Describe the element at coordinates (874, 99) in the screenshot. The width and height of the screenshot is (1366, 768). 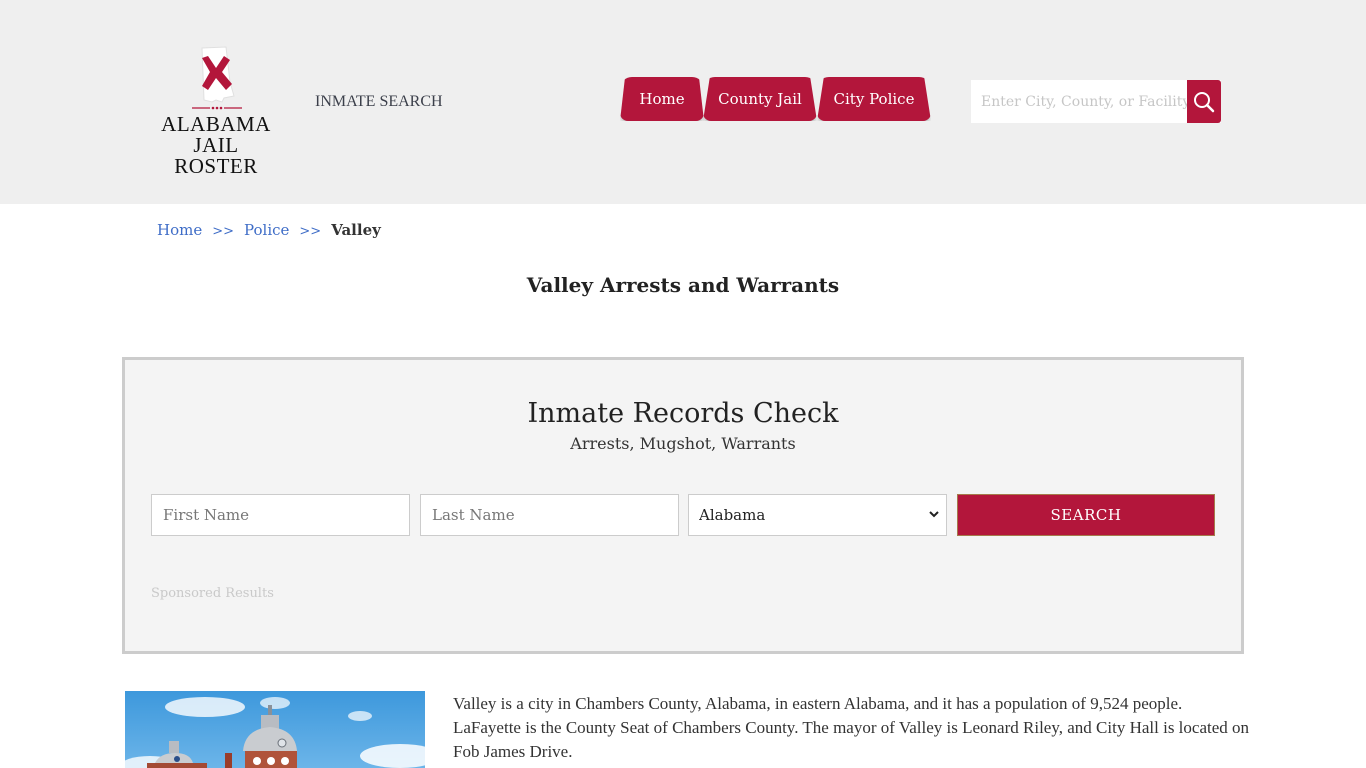
I see `nav-city-police: City Police` at that location.